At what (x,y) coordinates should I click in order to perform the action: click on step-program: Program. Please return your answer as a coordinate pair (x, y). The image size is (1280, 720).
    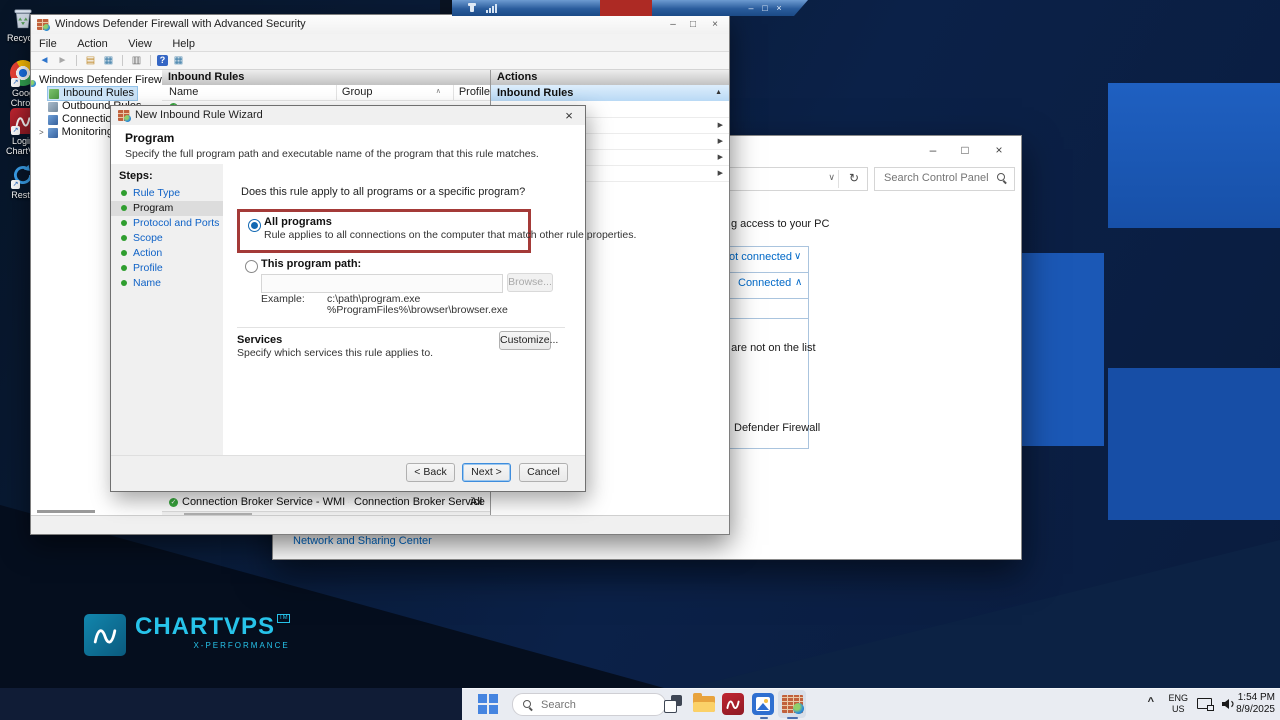
    Looking at the image, I should click on (167, 208).